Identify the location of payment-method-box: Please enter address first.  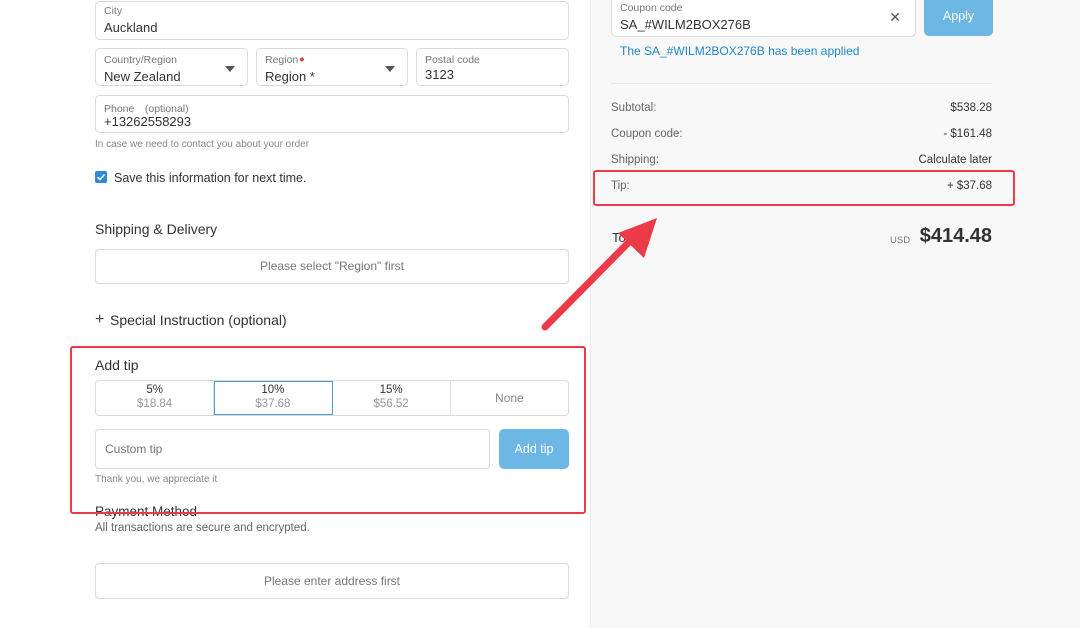
(332, 581).